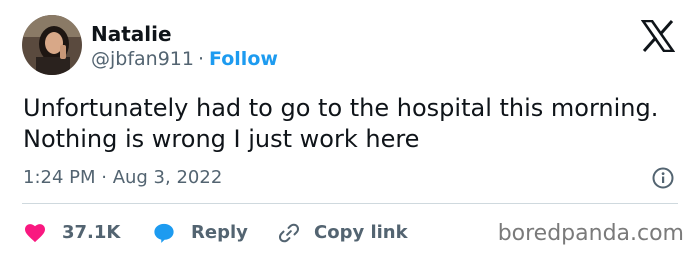 This screenshot has height=256, width=700. What do you see at coordinates (289, 233) in the screenshot?
I see `link-icon` at bounding box center [289, 233].